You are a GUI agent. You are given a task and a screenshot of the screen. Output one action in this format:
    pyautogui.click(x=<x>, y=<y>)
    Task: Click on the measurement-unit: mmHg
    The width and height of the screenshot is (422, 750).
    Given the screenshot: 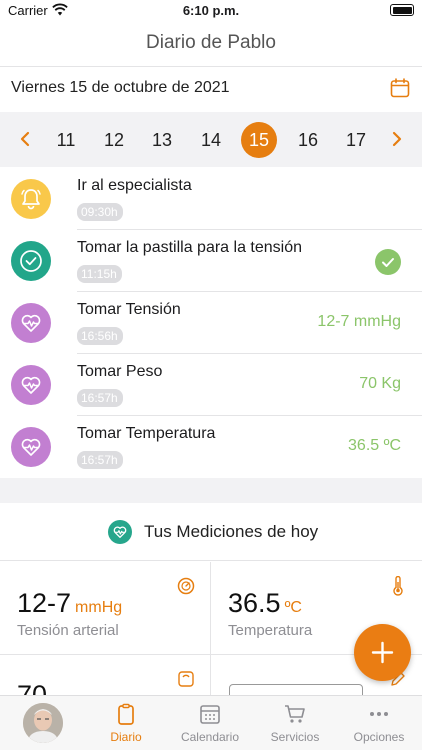 What is the action you would take?
    pyautogui.click(x=99, y=607)
    